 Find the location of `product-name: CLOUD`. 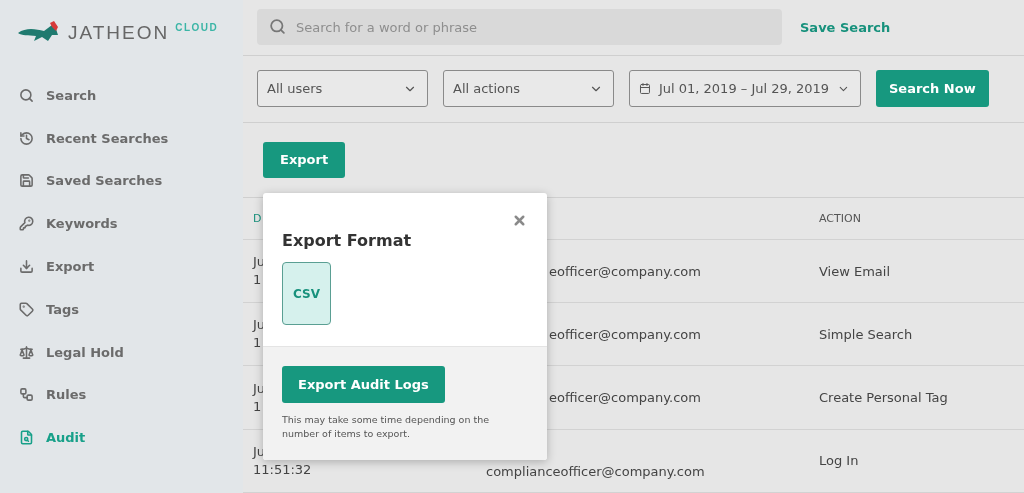

product-name: CLOUD is located at coordinates (197, 27).